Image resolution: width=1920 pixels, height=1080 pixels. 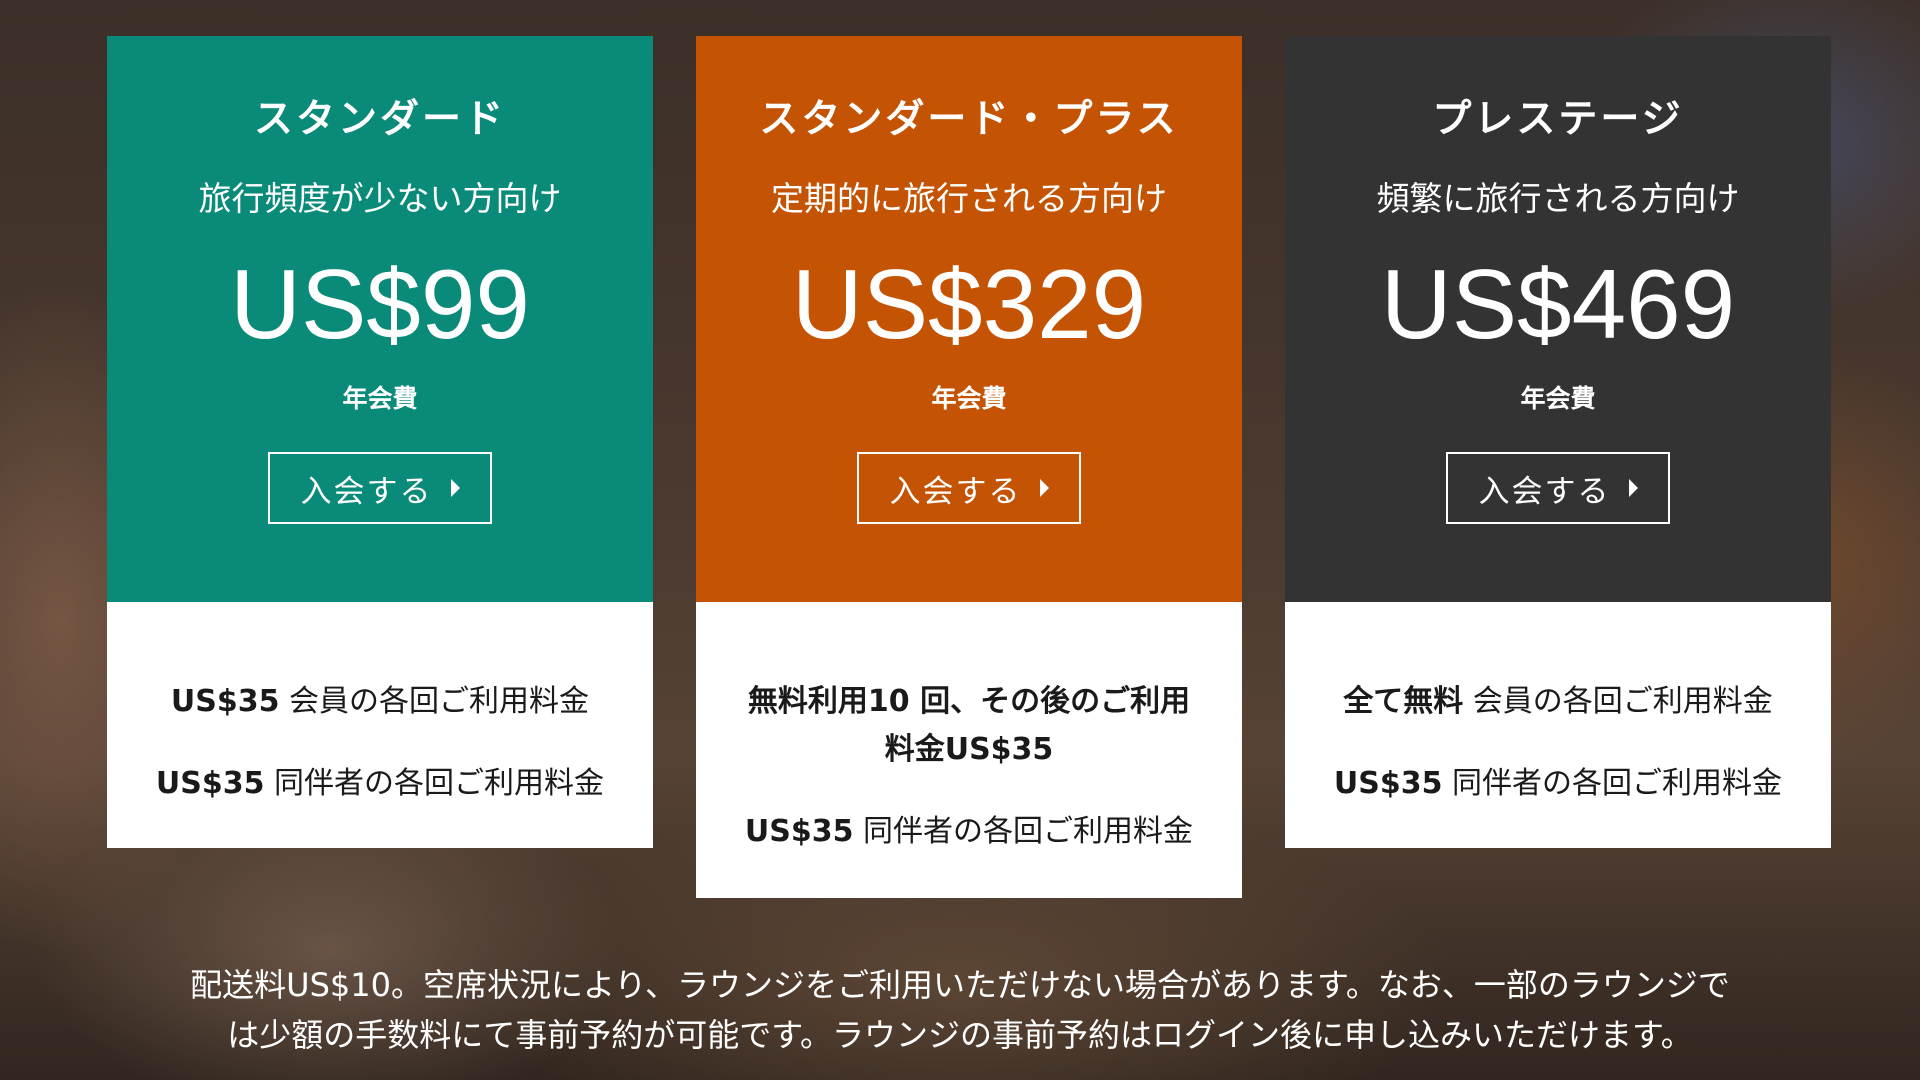 What do you see at coordinates (379, 119) in the screenshot?
I see `plan-name: スタンダード` at bounding box center [379, 119].